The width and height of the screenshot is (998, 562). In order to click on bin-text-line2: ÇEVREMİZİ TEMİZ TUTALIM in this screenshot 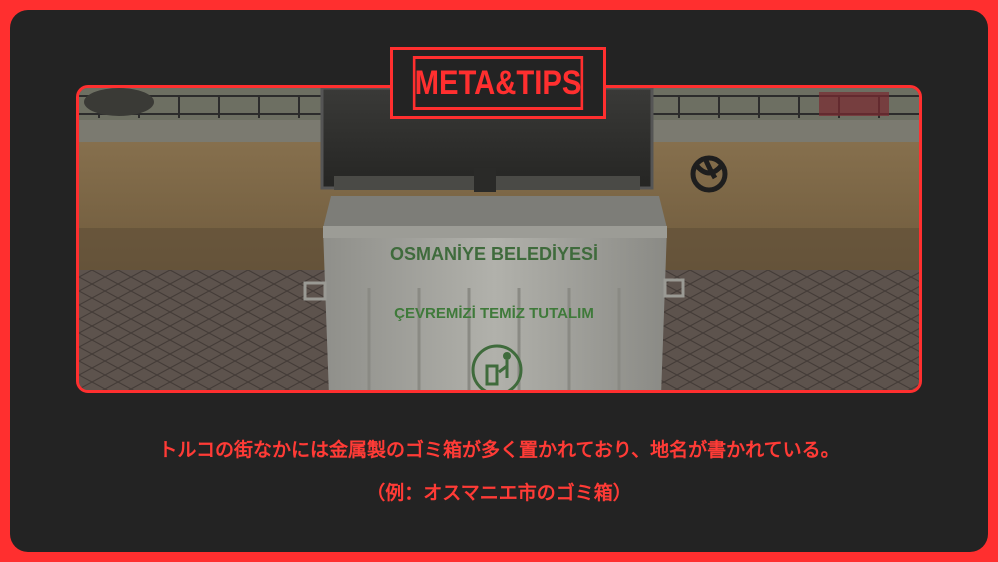, I will do `click(494, 313)`.